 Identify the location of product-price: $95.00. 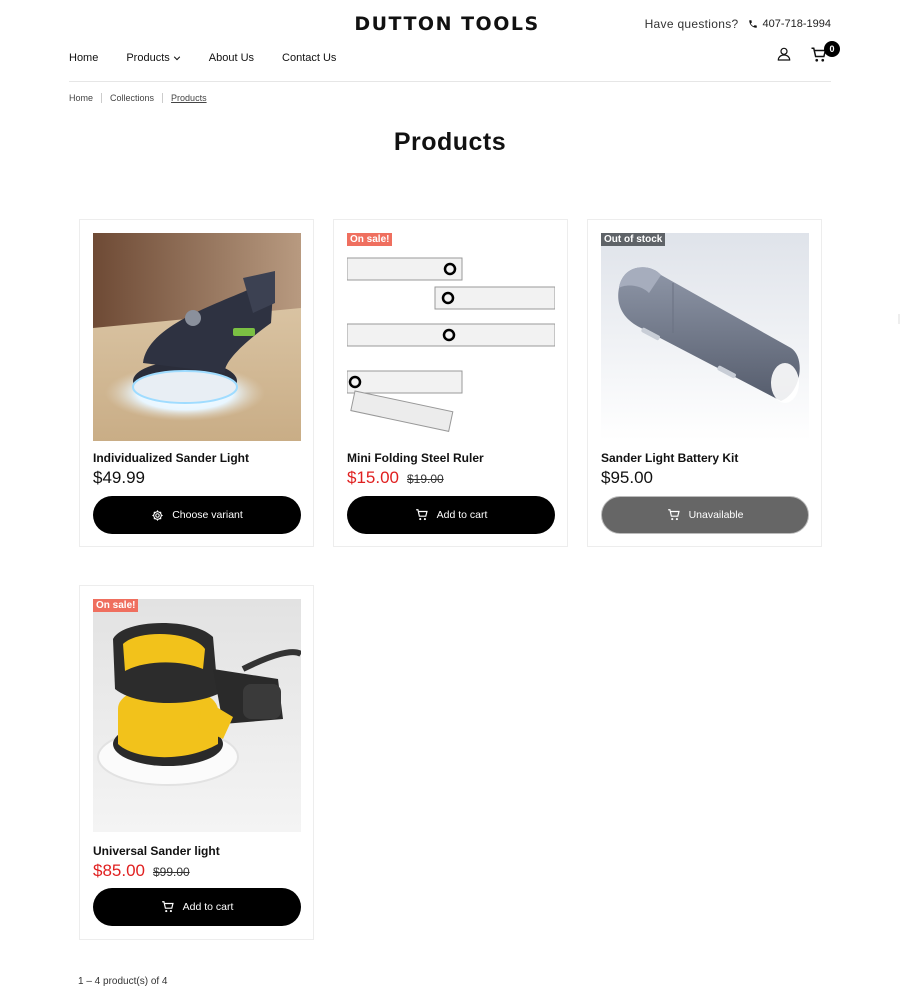
(627, 477).